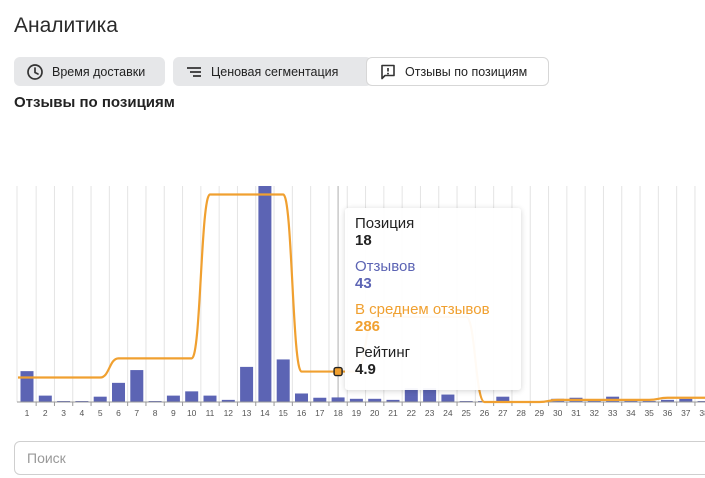 The image size is (705, 478). I want to click on tooltip-rating-label: Рейтинг, so click(383, 352).